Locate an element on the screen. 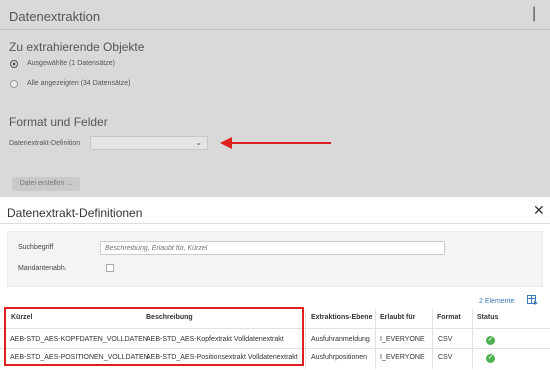  definition-label: Datenextrakt-Definition is located at coordinates (45, 143).